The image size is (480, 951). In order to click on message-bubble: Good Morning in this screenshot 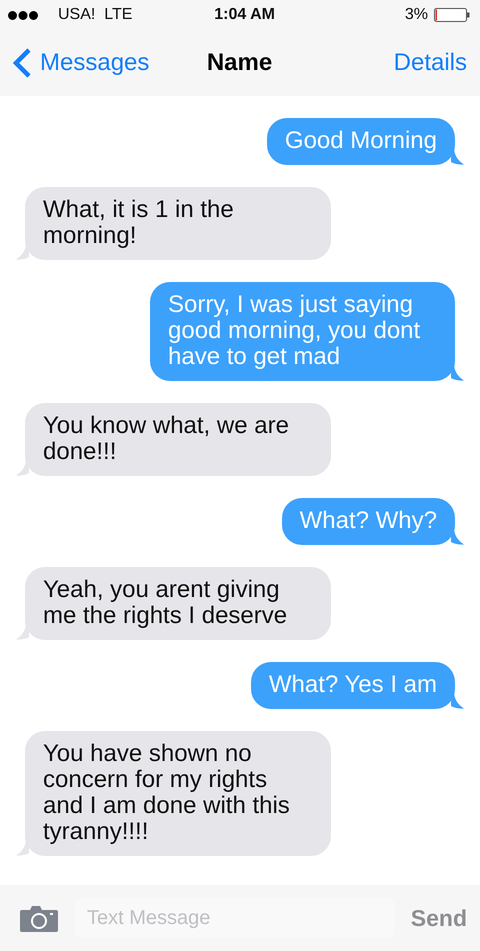, I will do `click(360, 141)`.